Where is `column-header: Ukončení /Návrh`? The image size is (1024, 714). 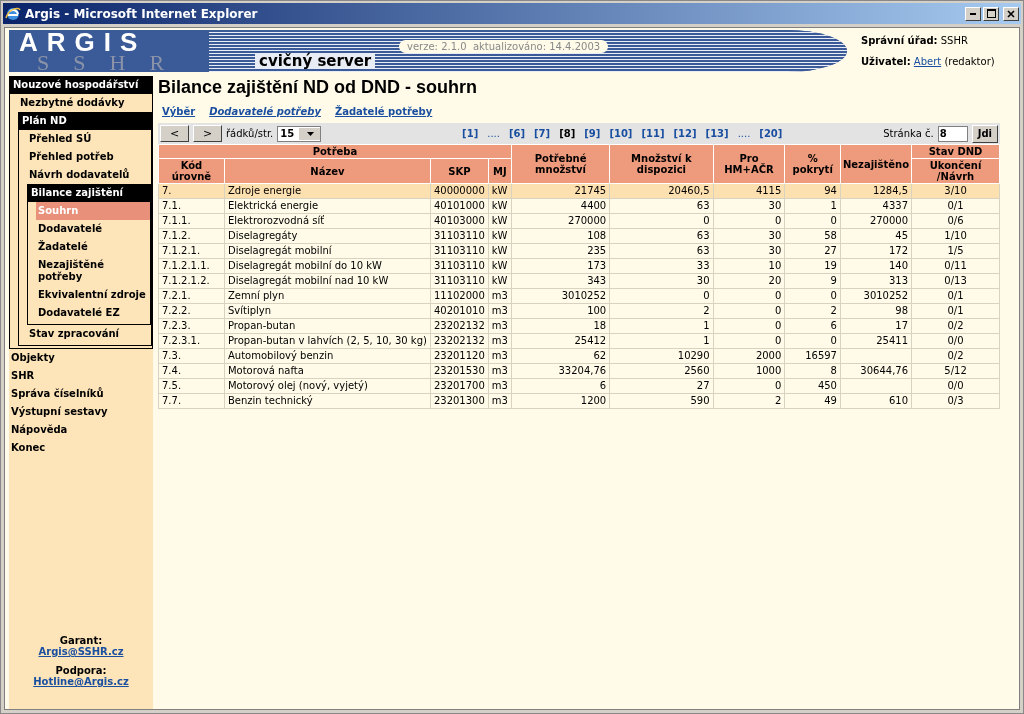
column-header: Ukončení /Návrh is located at coordinates (955, 171).